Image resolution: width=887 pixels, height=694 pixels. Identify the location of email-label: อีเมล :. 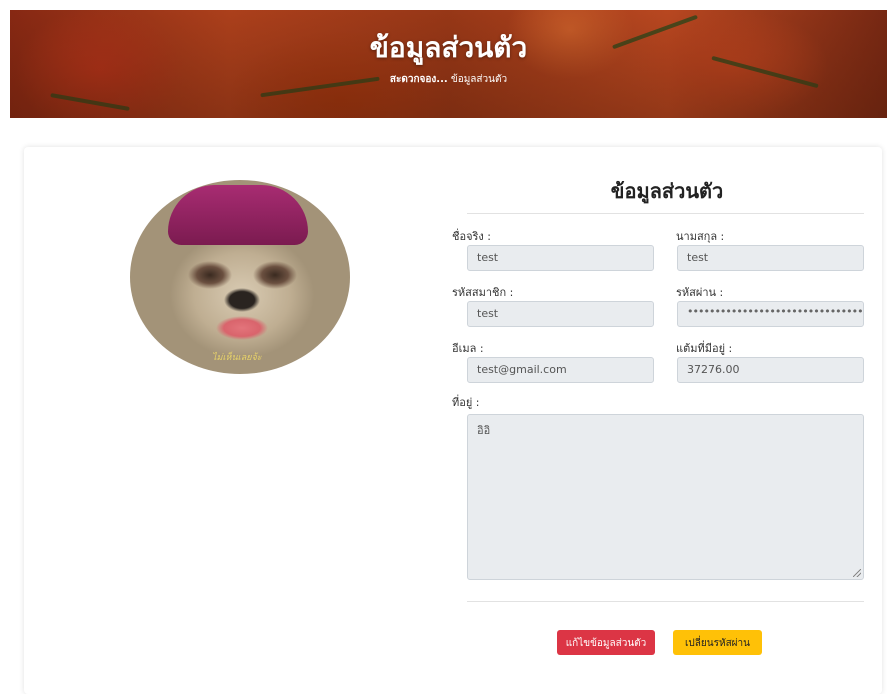
(468, 348).